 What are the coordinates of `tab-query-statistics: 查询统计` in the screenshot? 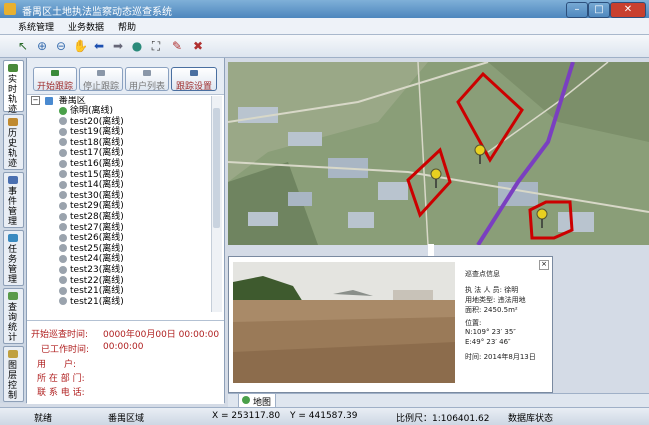 It's located at (13, 316).